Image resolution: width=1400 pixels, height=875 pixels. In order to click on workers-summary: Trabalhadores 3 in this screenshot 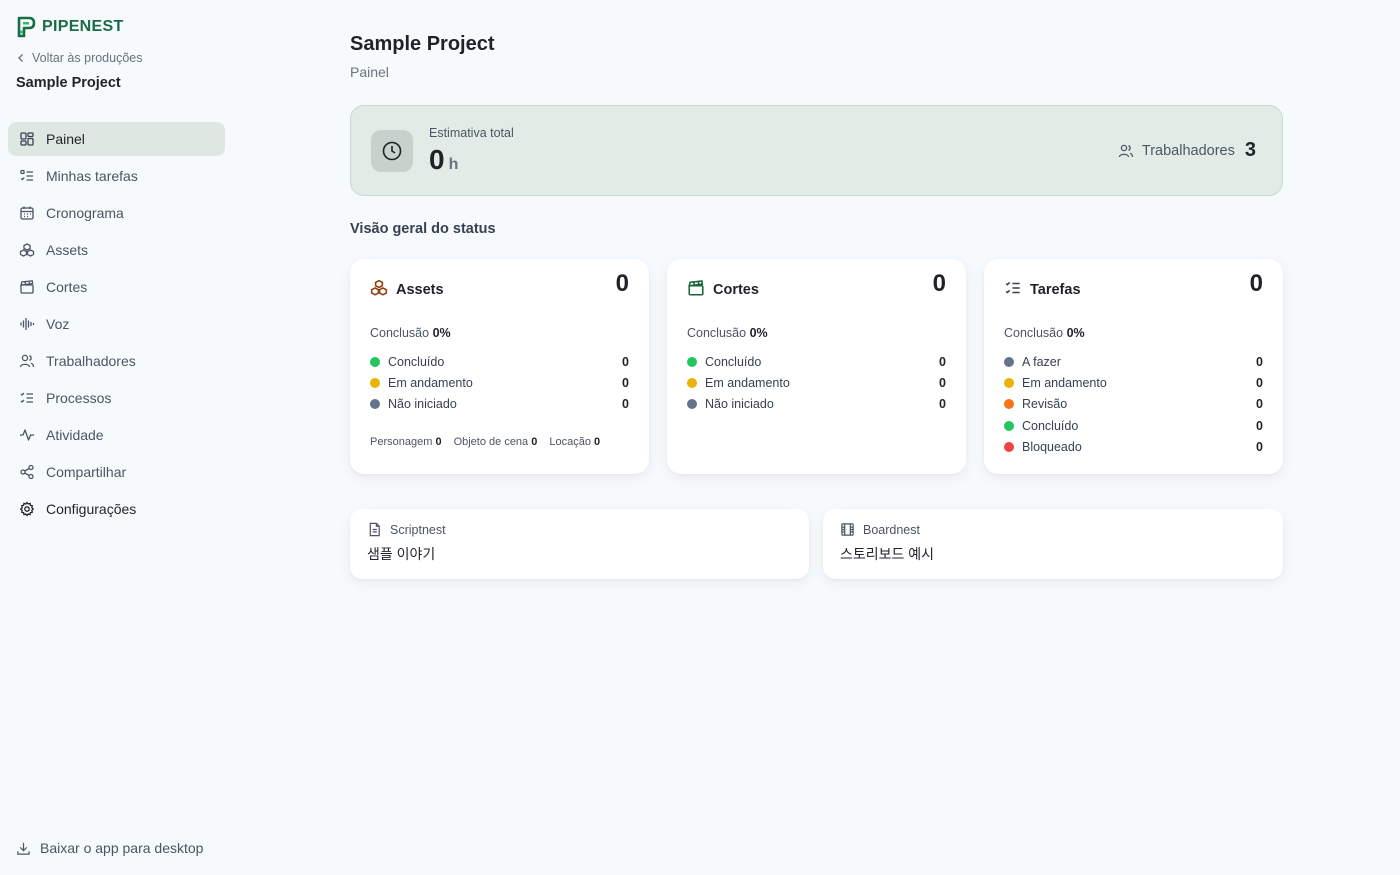, I will do `click(1187, 150)`.